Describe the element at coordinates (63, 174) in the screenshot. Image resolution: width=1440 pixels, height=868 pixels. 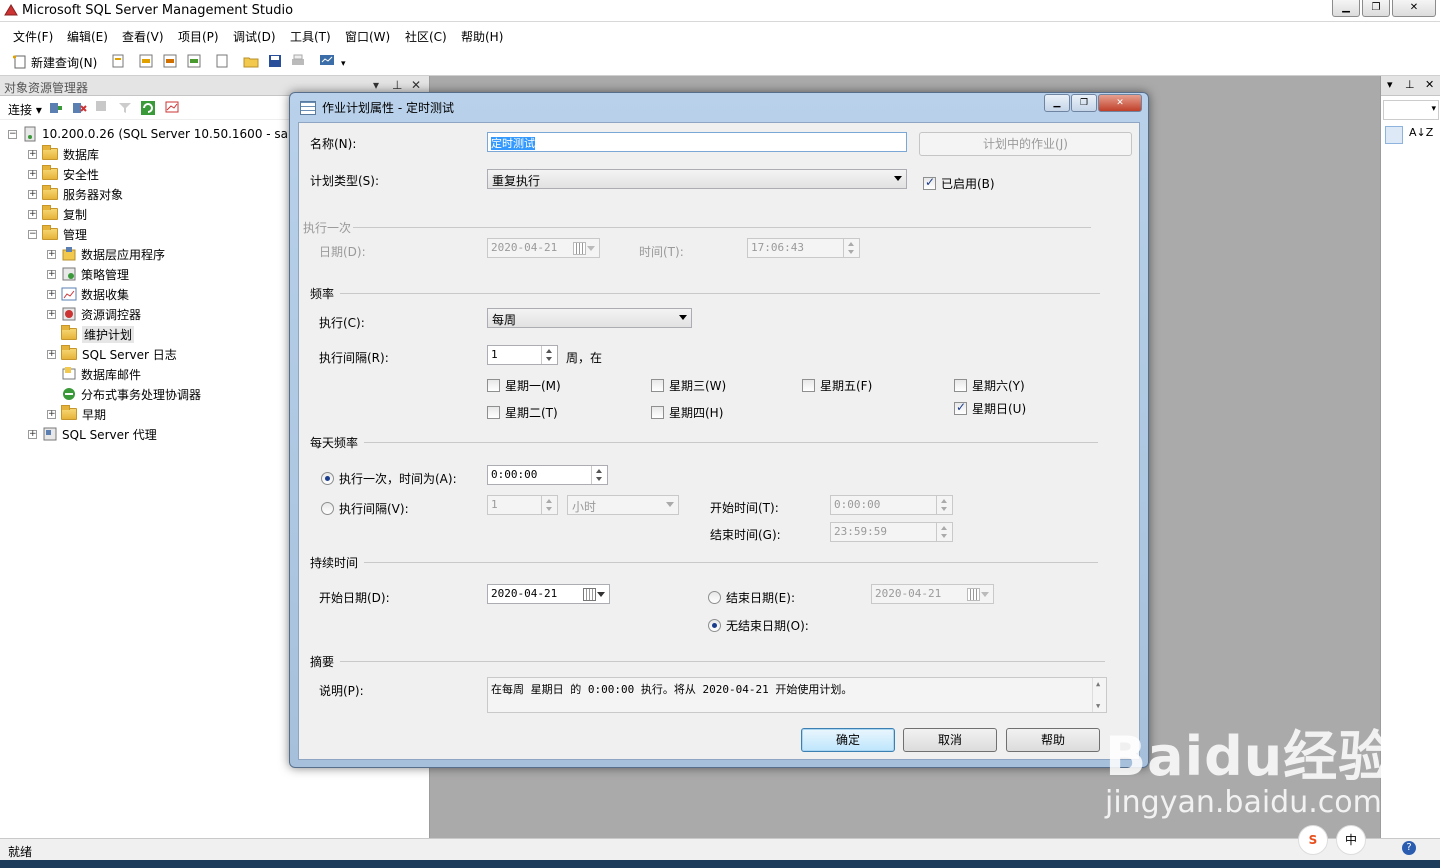
I see `tree-node-security: + 安全性` at that location.